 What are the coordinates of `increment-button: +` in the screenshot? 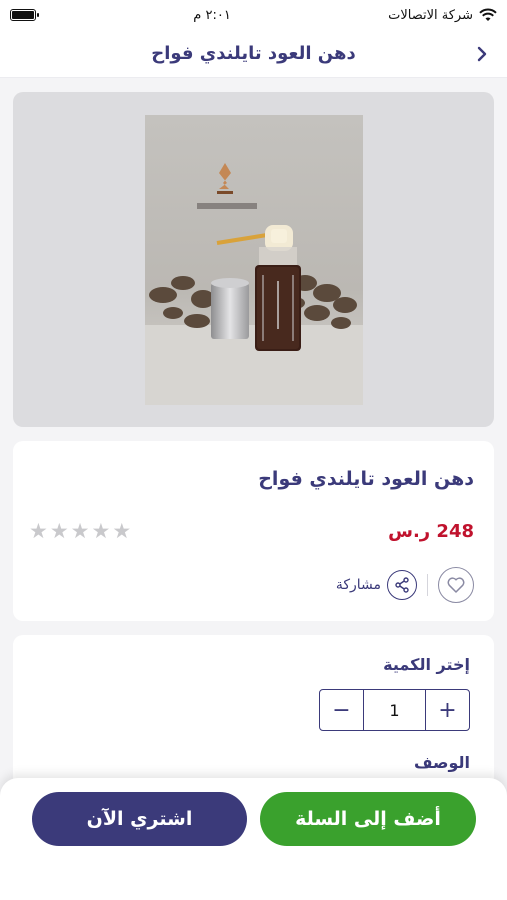 It's located at (447, 710).